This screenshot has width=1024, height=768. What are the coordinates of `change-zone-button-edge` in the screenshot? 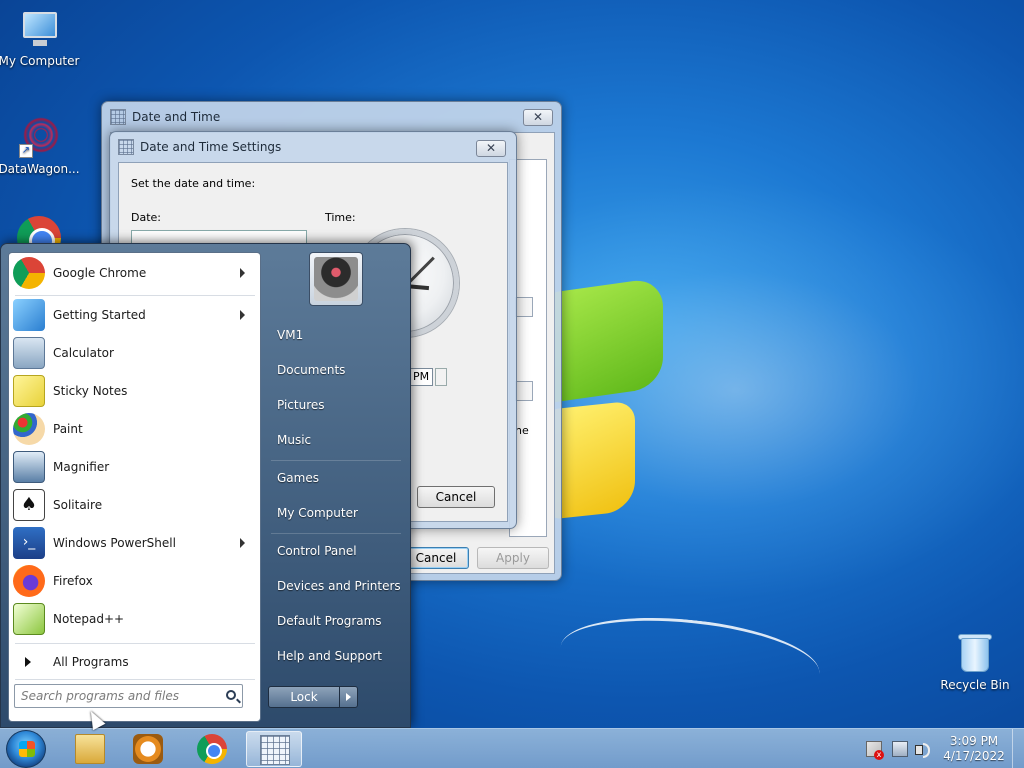 It's located at (524, 391).